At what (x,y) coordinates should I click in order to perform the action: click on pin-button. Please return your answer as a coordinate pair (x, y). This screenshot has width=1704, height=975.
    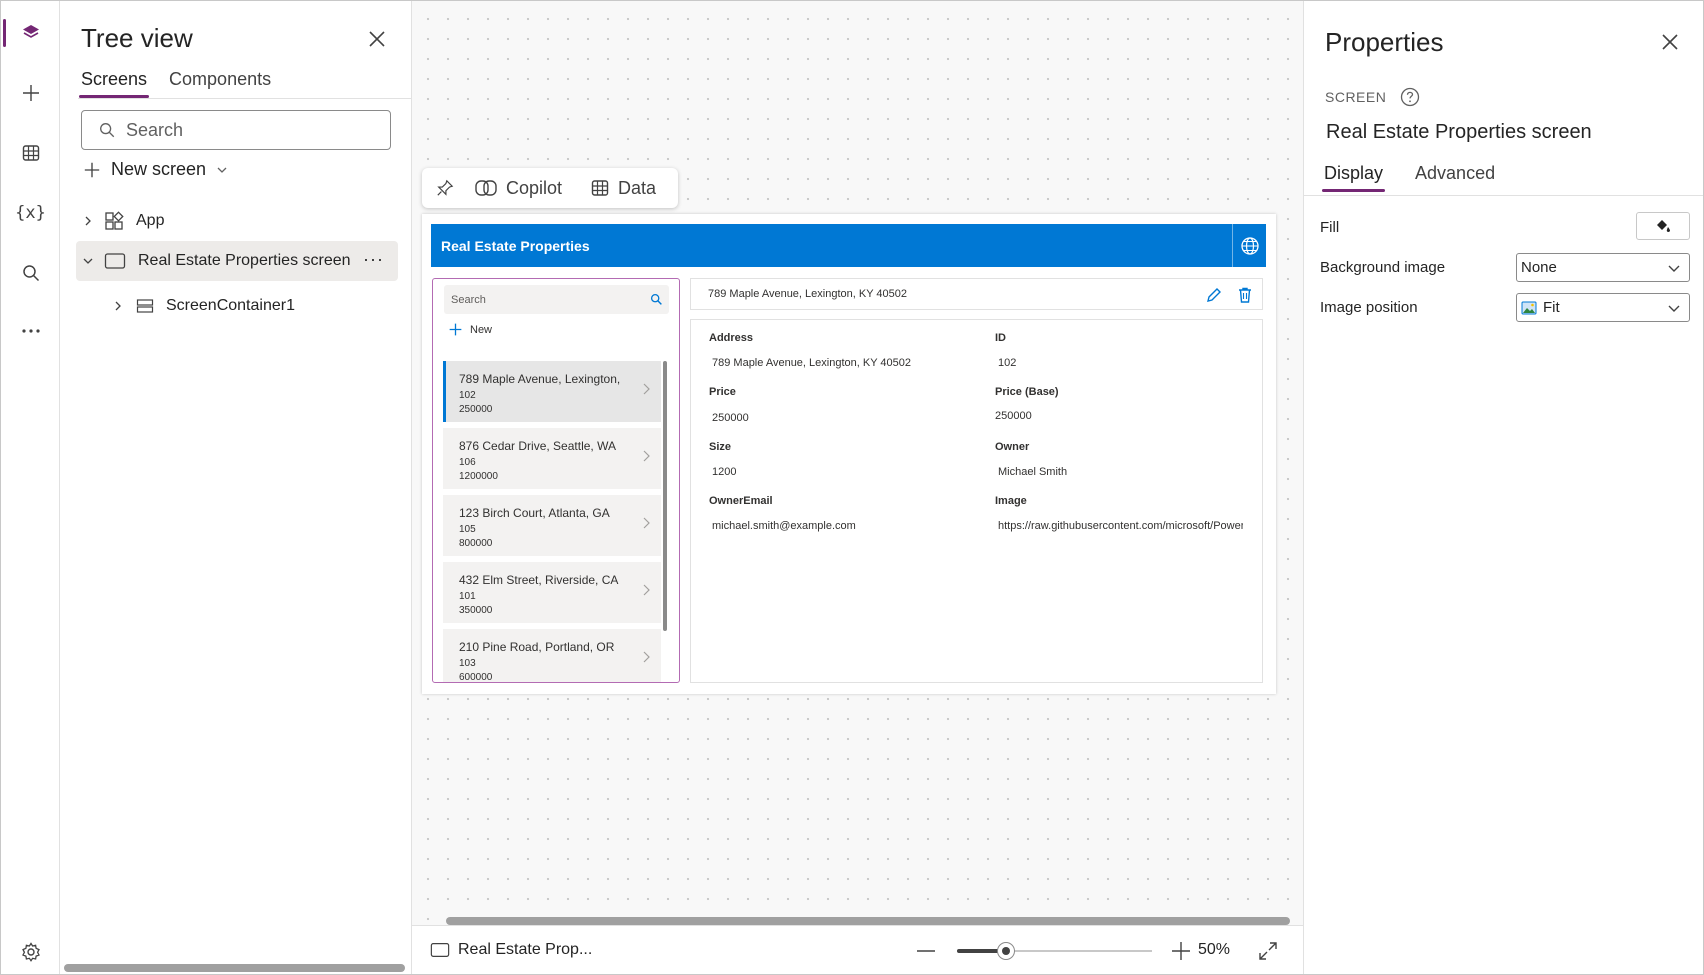
    Looking at the image, I should click on (445, 188).